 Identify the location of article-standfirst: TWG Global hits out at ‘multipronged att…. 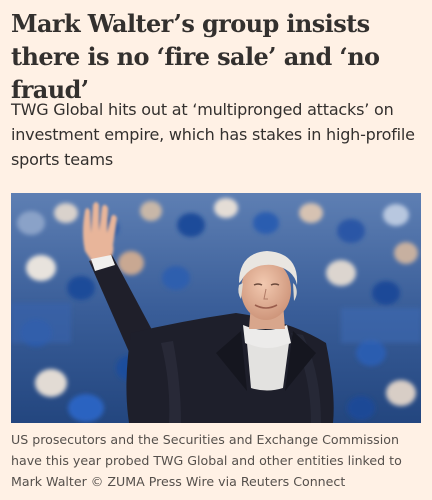
(213, 134).